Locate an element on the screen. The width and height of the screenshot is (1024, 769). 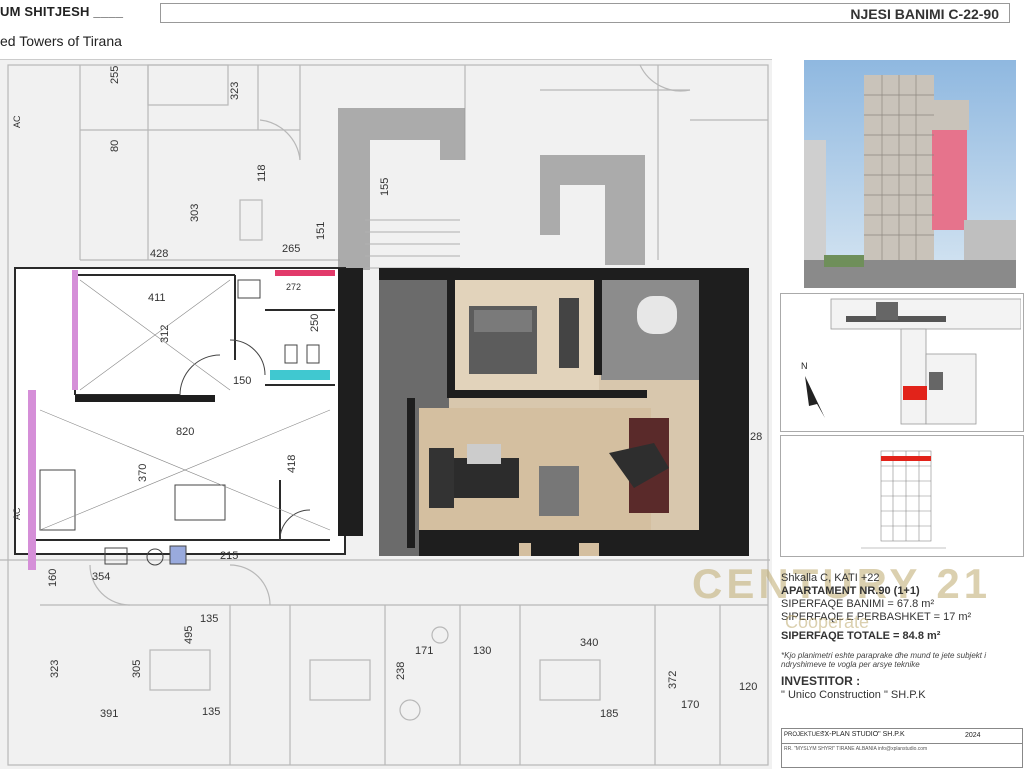
living-area: SIPERFAQE BANIMI = 67.8 m² is located at coordinates (858, 604).